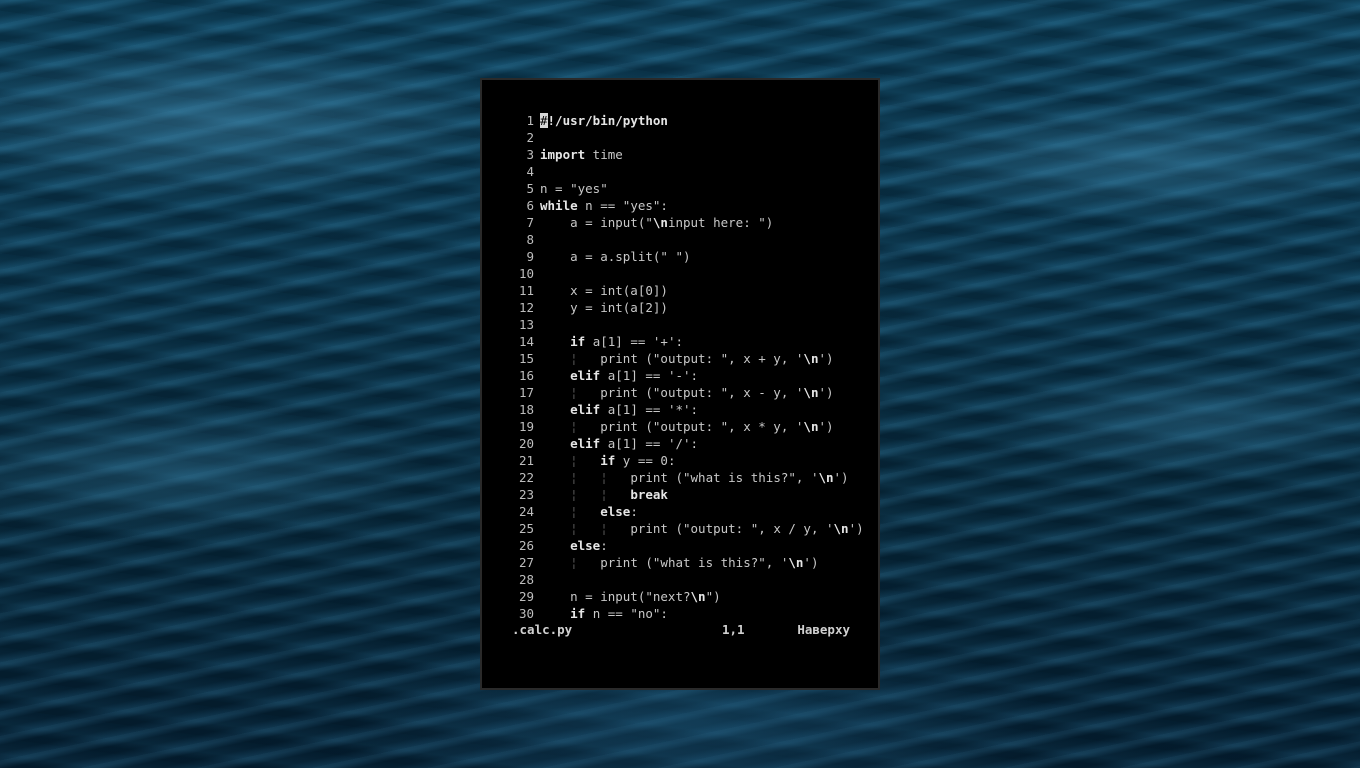  What do you see at coordinates (619, 375) in the screenshot?
I see `code-text: elif a[1] == '-':` at bounding box center [619, 375].